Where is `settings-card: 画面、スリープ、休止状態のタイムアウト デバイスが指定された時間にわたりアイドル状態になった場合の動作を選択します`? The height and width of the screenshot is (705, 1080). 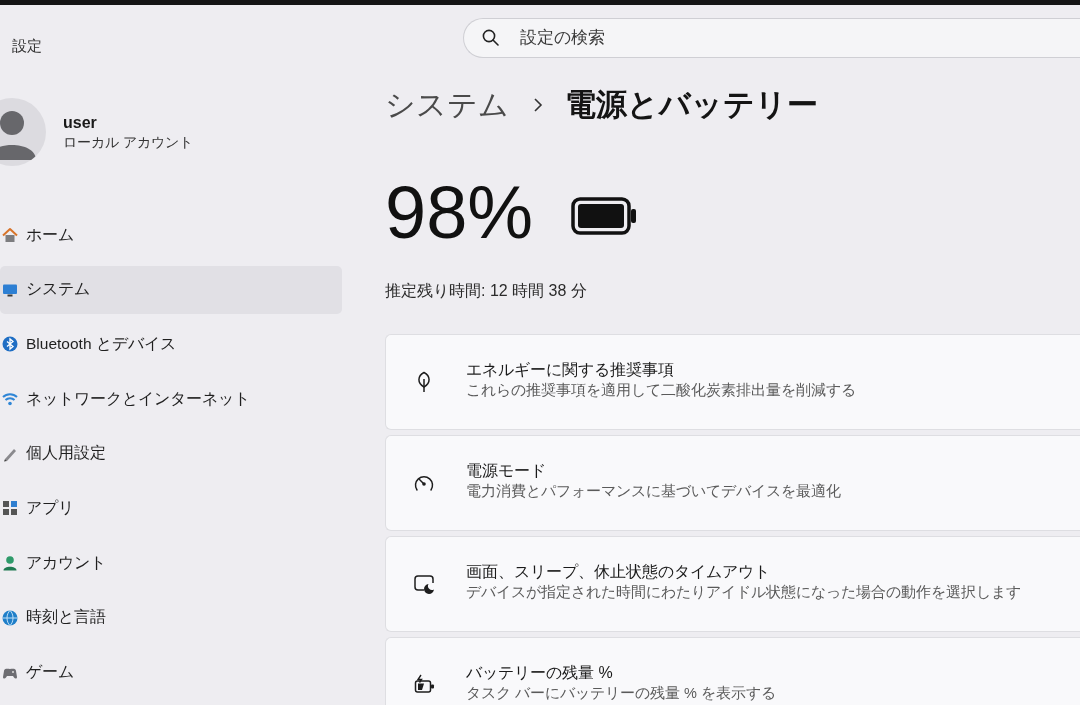
settings-card: 画面、スリープ、休止状態のタイムアウト デバイスが指定された時間にわたりアイドル状態になった場合の動作を選択します is located at coordinates (732, 584).